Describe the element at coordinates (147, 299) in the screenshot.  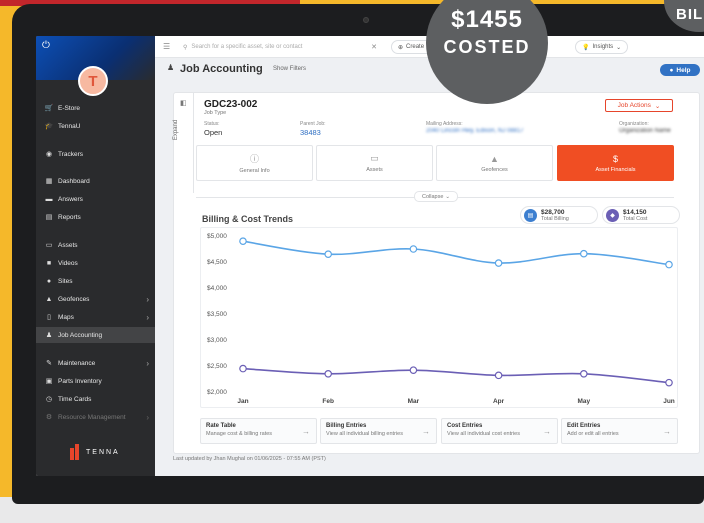
I see `chevron-right-icon: ›` at that location.